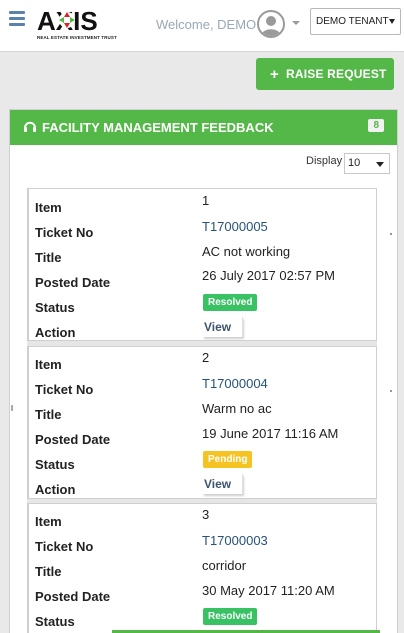 This screenshot has width=404, height=633. I want to click on logo-mark: AXIS, so click(67, 21).